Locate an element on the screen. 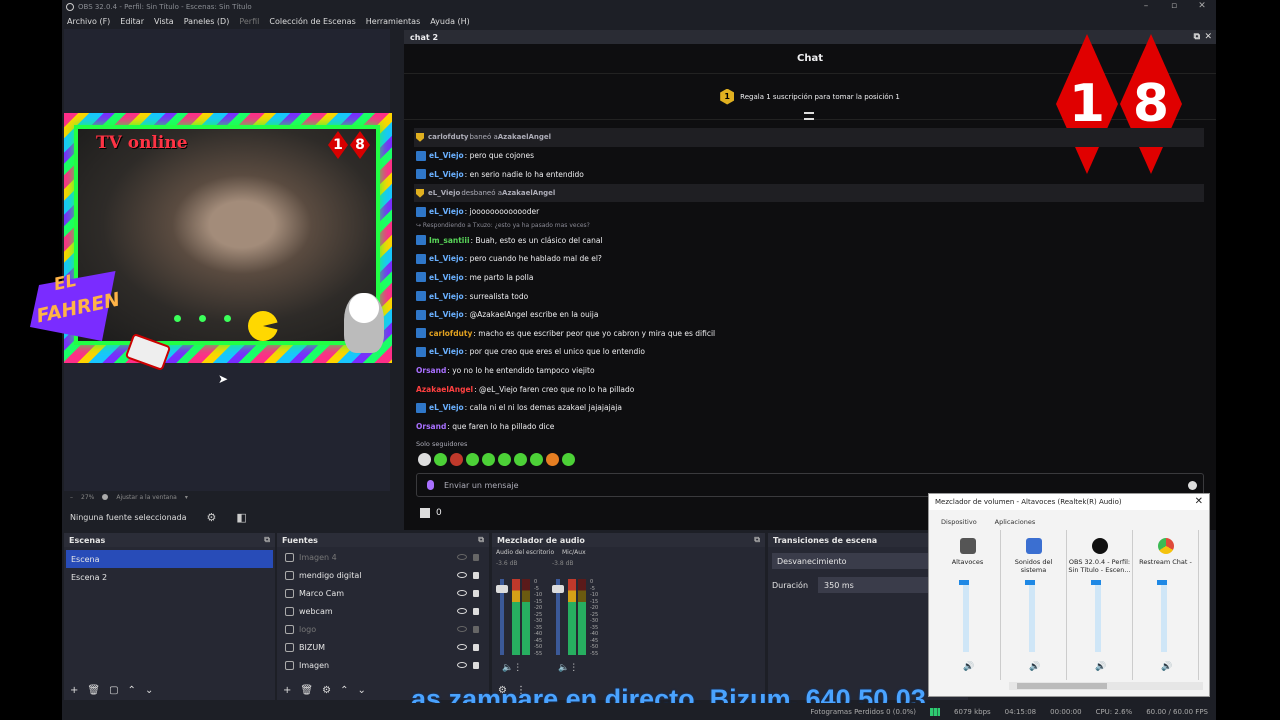 The image size is (1280, 720). source-item: mendigo digital is located at coordinates (383, 575).